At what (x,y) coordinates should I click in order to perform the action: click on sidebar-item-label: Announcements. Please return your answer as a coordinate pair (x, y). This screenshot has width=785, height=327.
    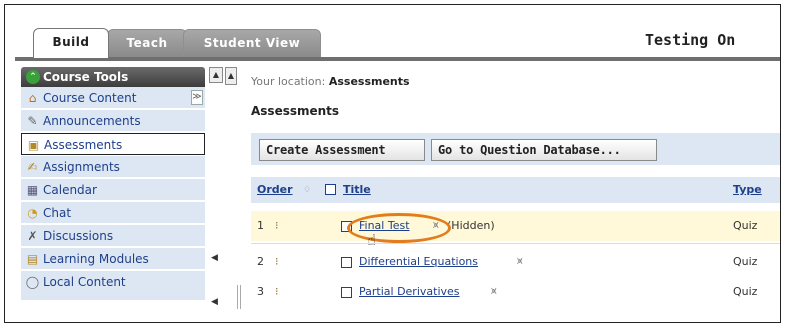
    Looking at the image, I should click on (92, 121).